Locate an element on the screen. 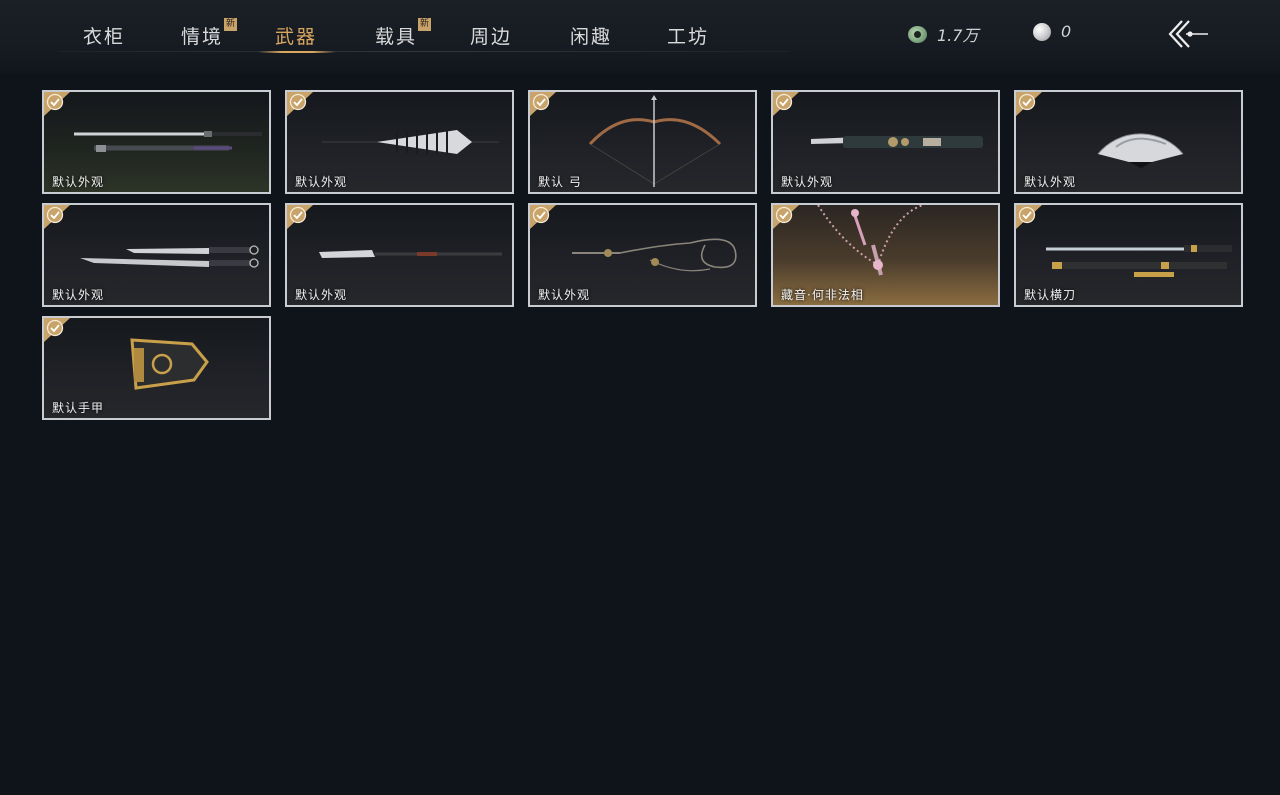 This screenshot has width=1280, height=795. weapon-card: 默认 弓 is located at coordinates (642, 142).